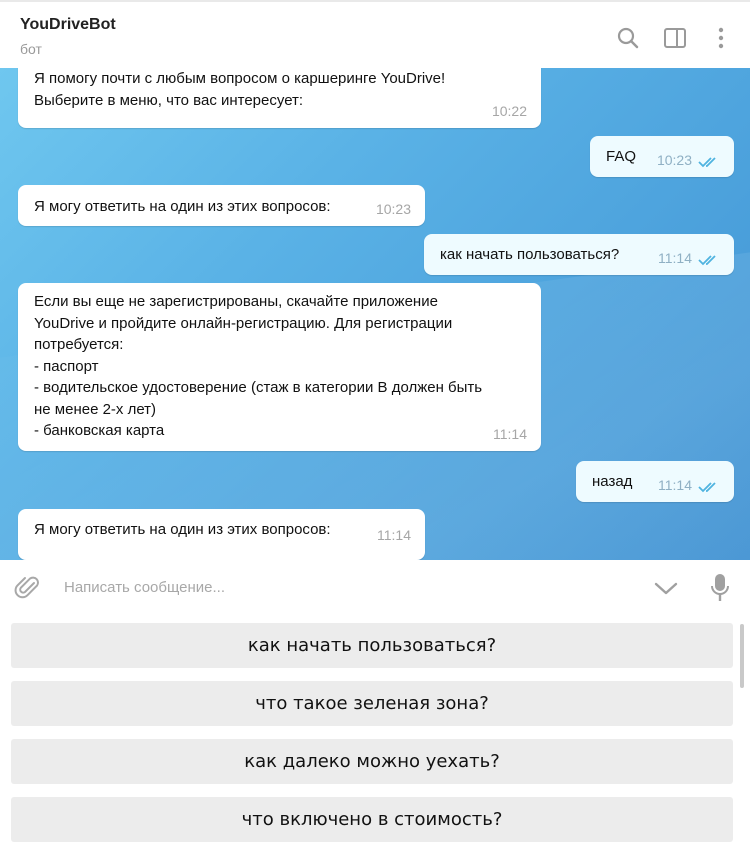  What do you see at coordinates (742, 656) in the screenshot?
I see `keyboard-scrollbar` at bounding box center [742, 656].